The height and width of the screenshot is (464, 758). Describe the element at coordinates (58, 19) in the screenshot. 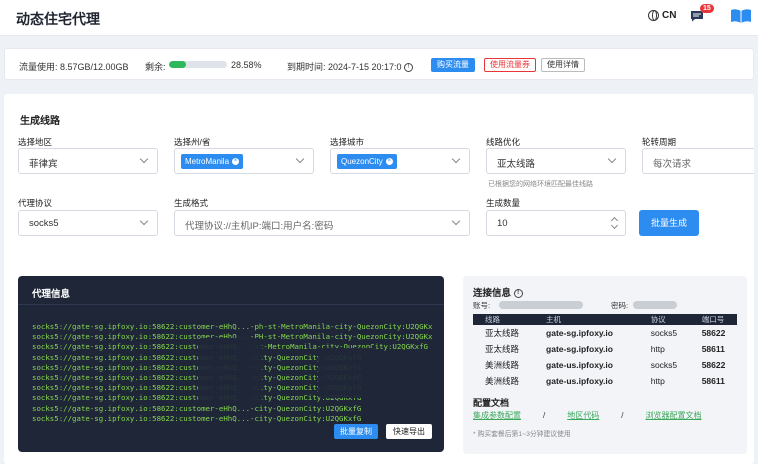

I see `page-title: 动态住宅代理` at that location.